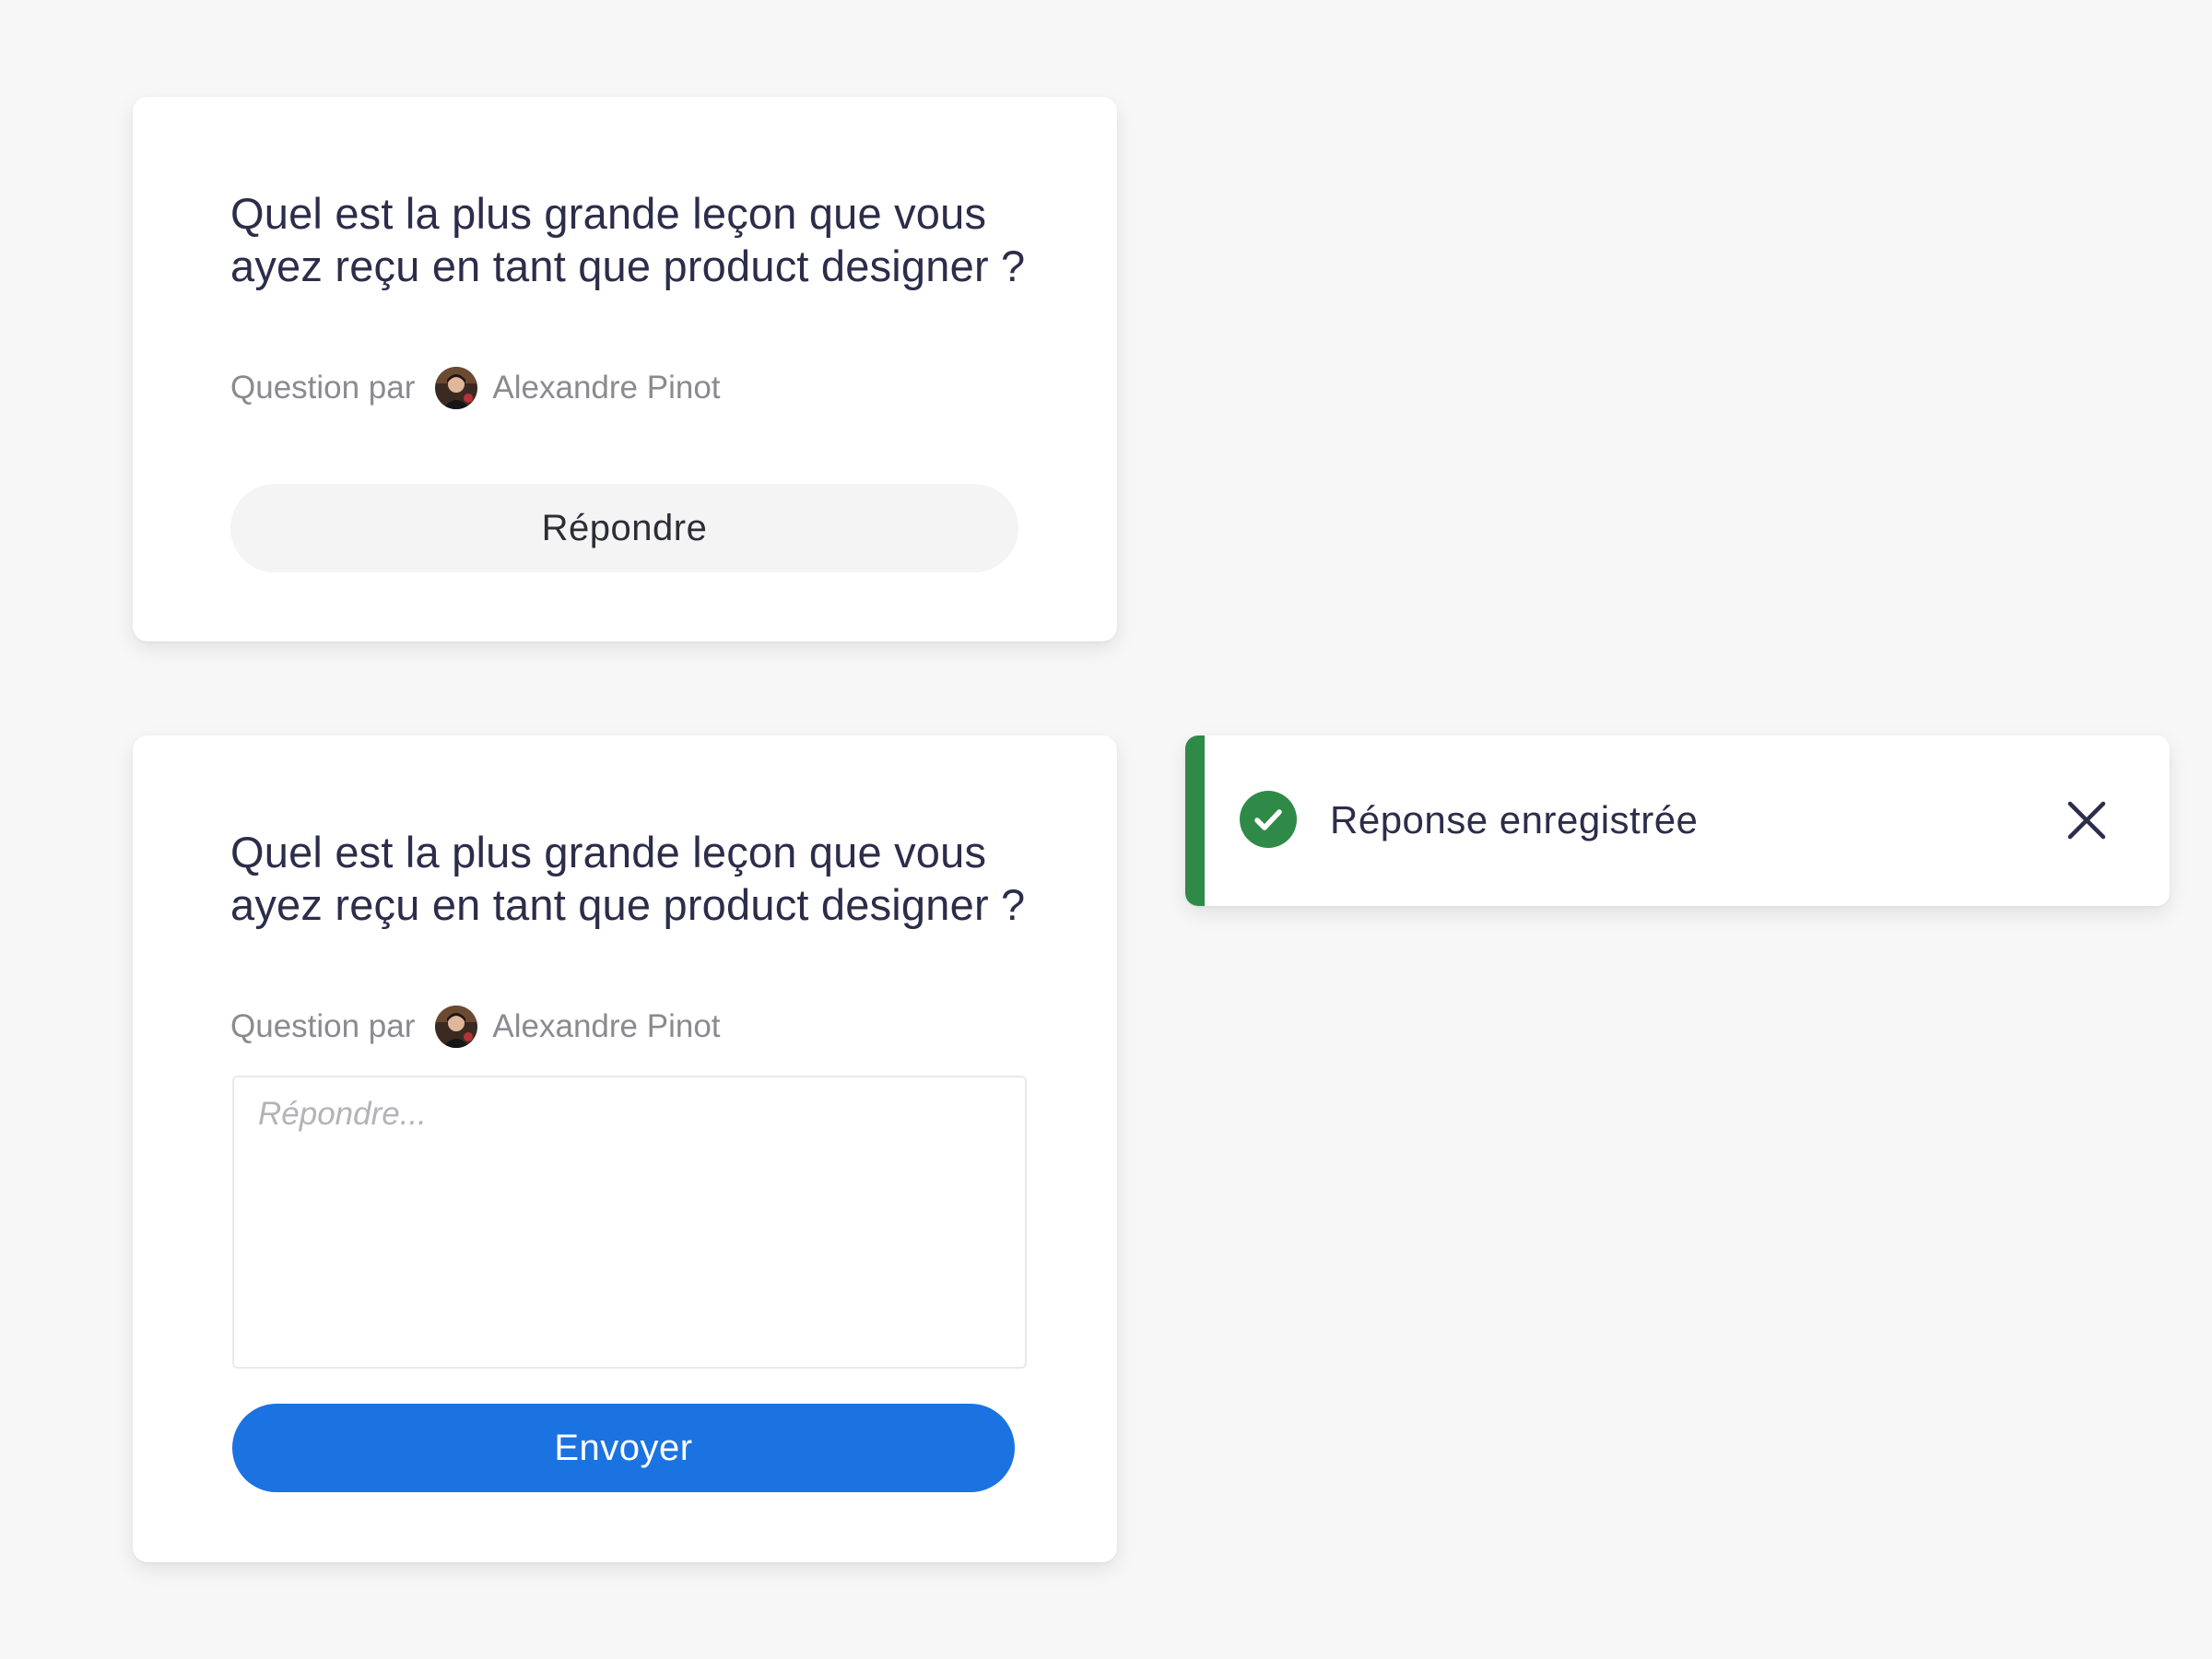  I want to click on check-circle-icon, so click(1268, 819).